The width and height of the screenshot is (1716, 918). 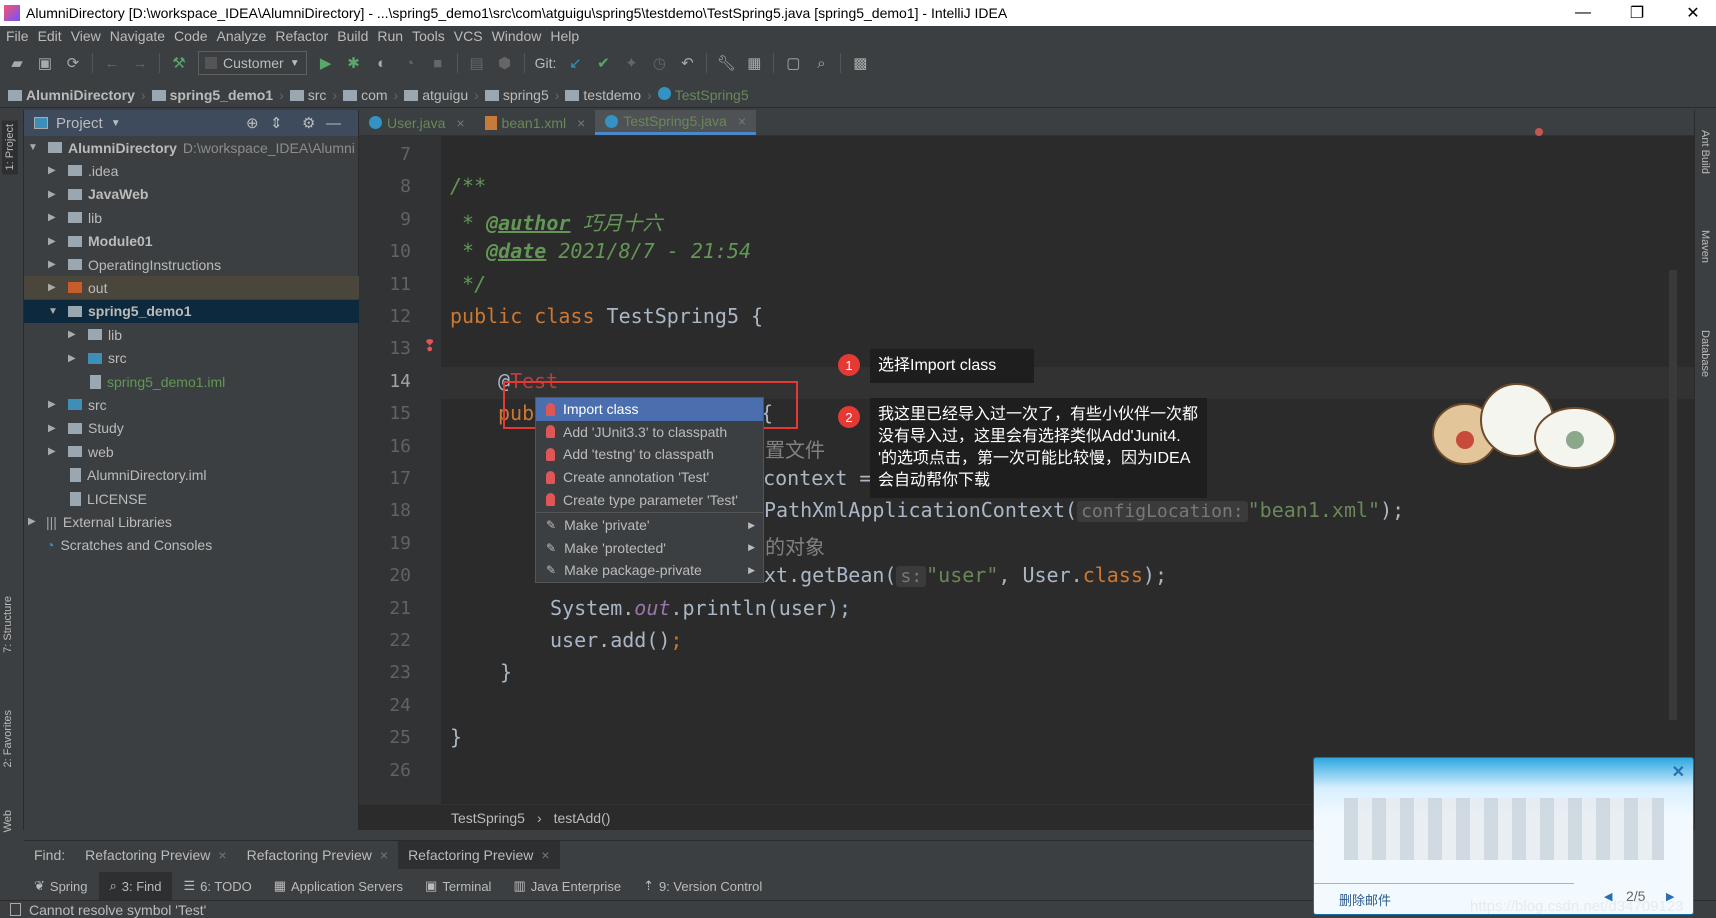 What do you see at coordinates (1705, 246) in the screenshot?
I see `tab-maven: Maven` at bounding box center [1705, 246].